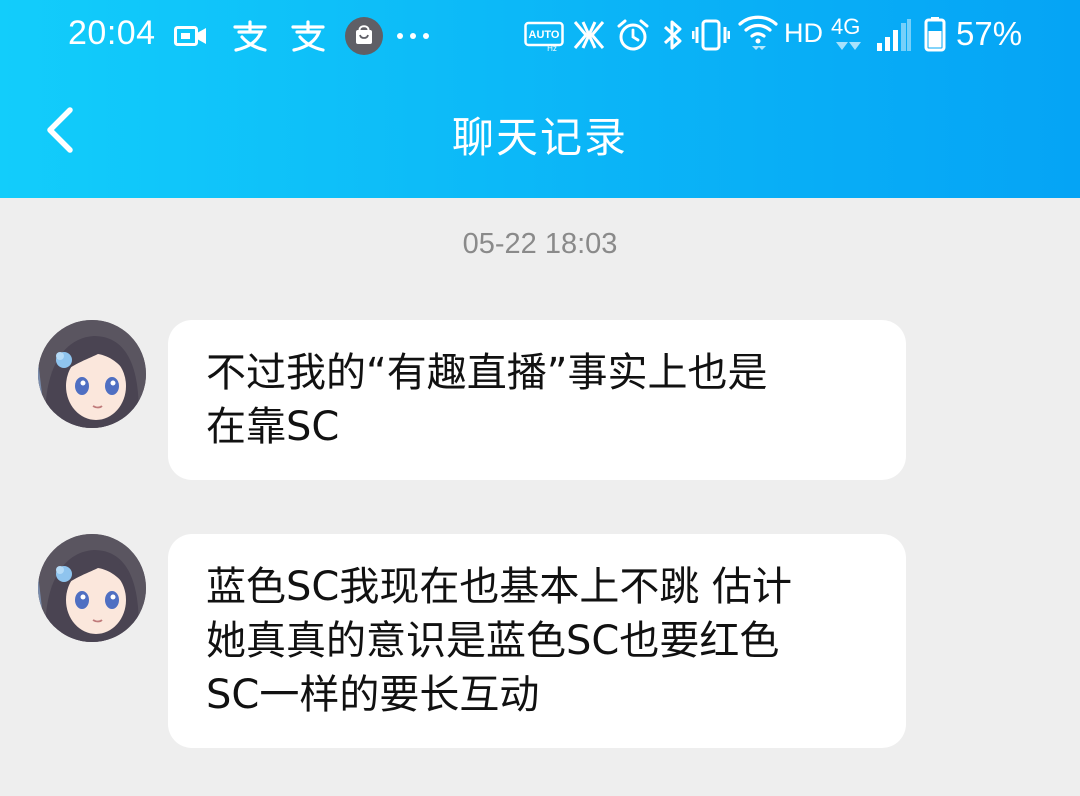 The height and width of the screenshot is (796, 1080). What do you see at coordinates (935, 34) in the screenshot?
I see `battery-icon` at bounding box center [935, 34].